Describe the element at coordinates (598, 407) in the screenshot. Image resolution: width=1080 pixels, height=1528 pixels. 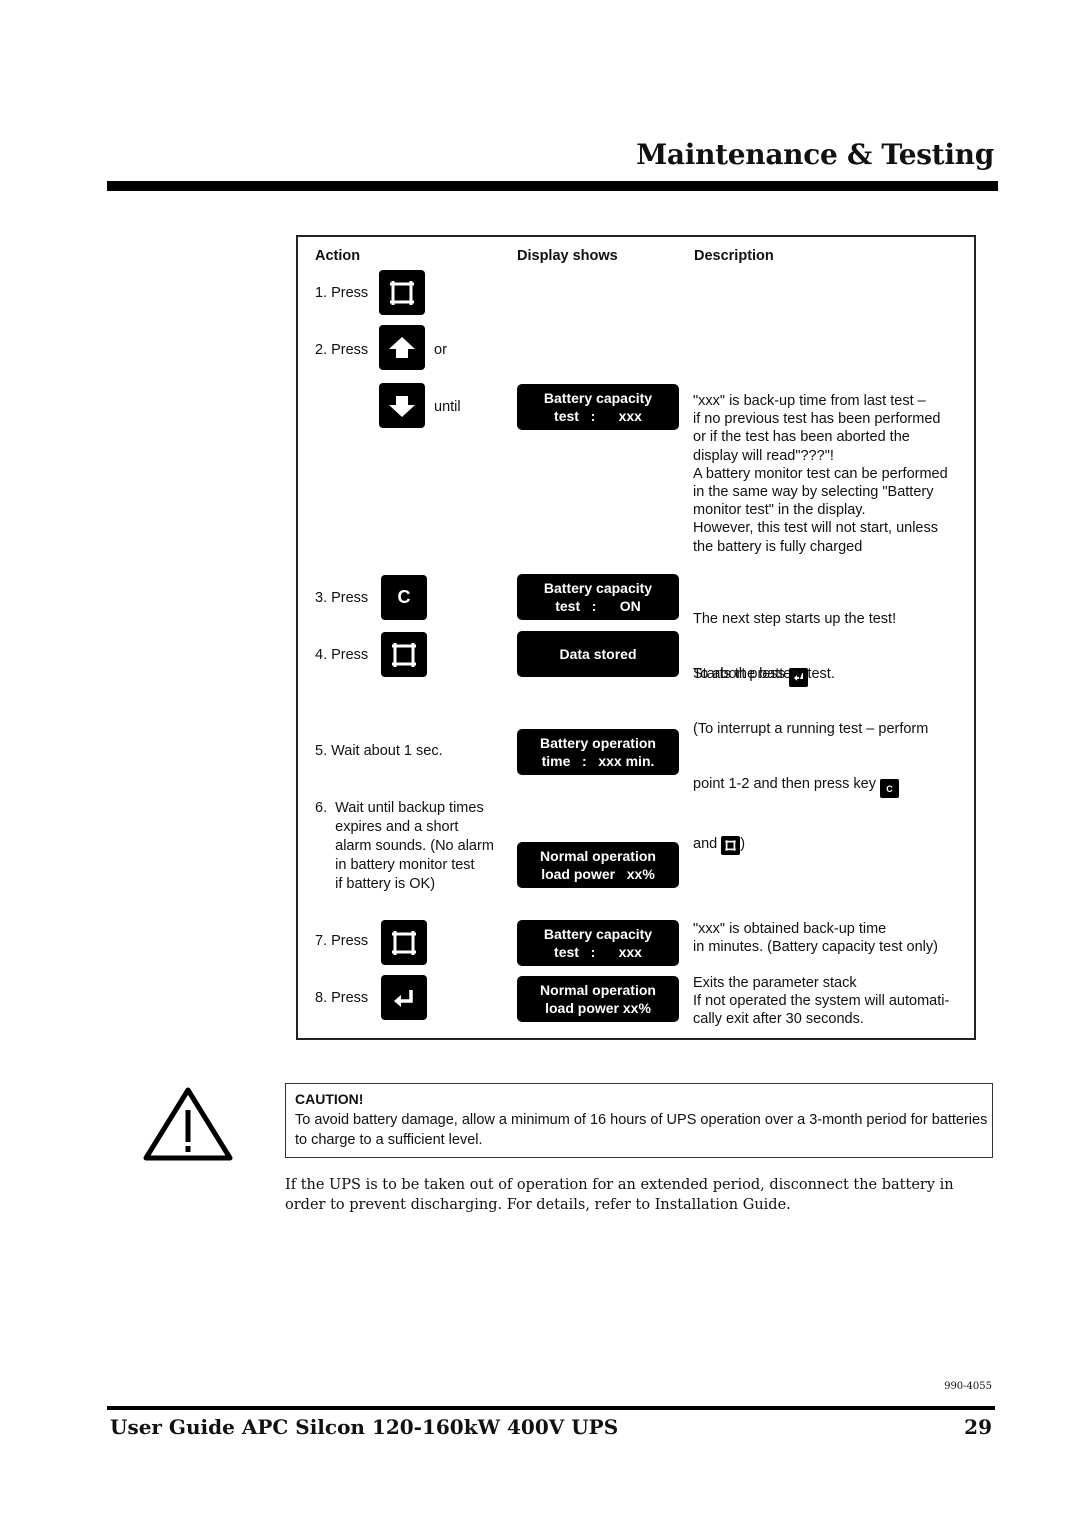
I see `display-battery-capacity-test: Battery capacity test : xxx` at that location.